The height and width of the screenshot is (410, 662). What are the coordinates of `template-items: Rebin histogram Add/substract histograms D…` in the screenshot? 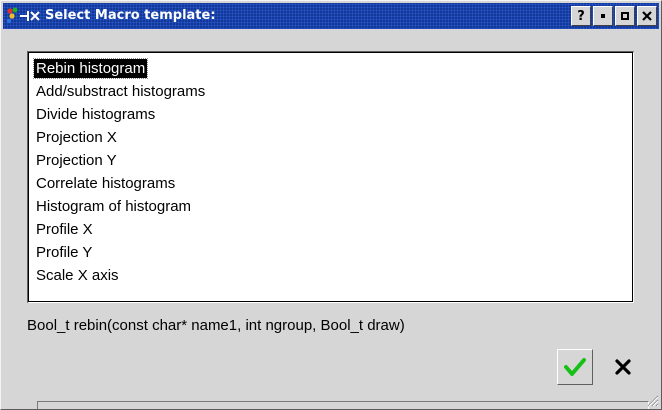 It's located at (119, 172).